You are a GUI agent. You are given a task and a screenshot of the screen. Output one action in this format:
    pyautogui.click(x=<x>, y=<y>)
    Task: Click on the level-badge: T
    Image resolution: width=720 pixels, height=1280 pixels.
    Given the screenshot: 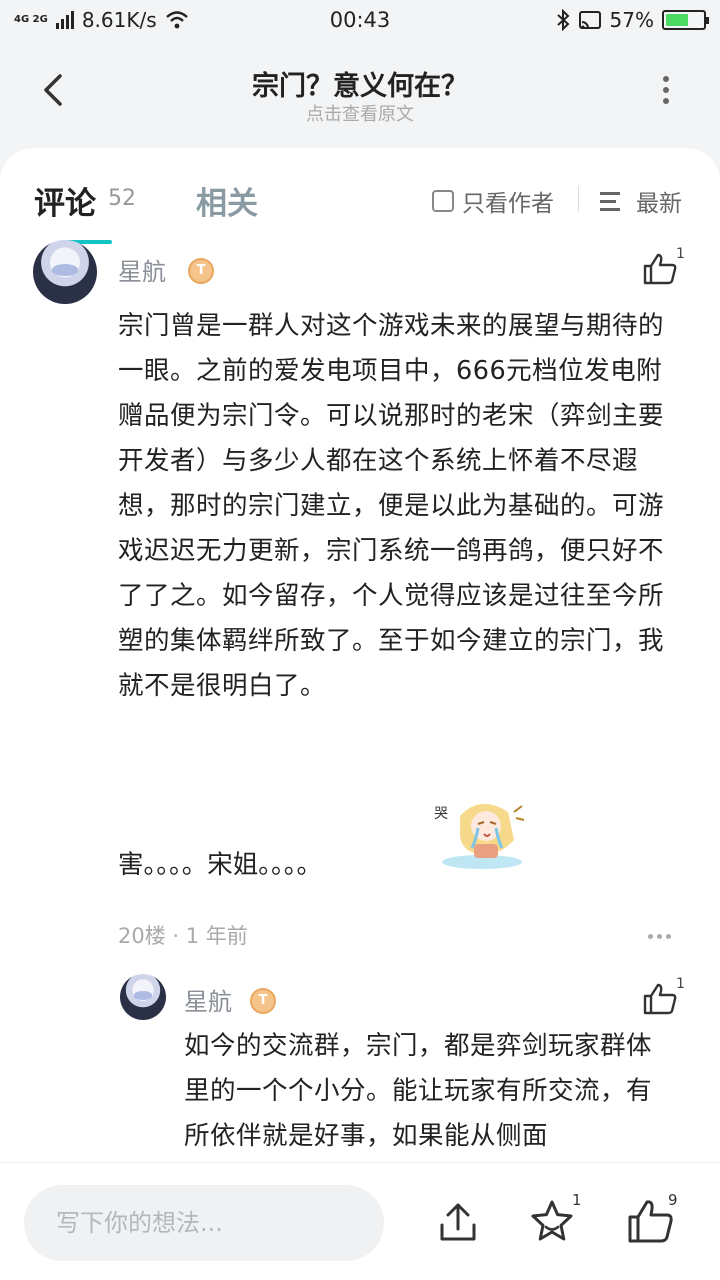 What is the action you would take?
    pyautogui.click(x=201, y=271)
    